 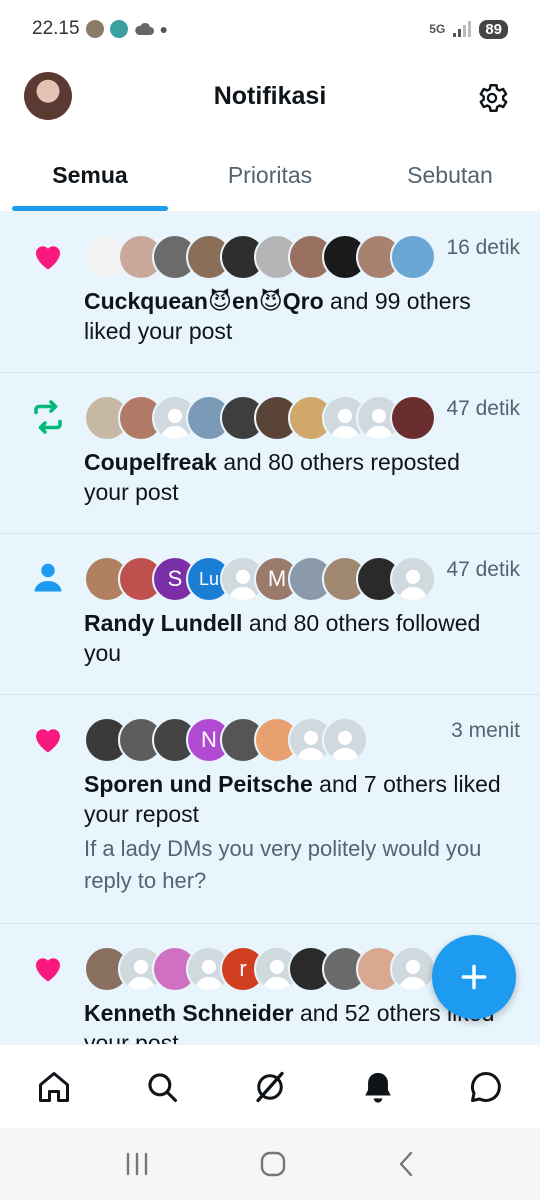 I want to click on grok-icon, so click(x=270, y=1086).